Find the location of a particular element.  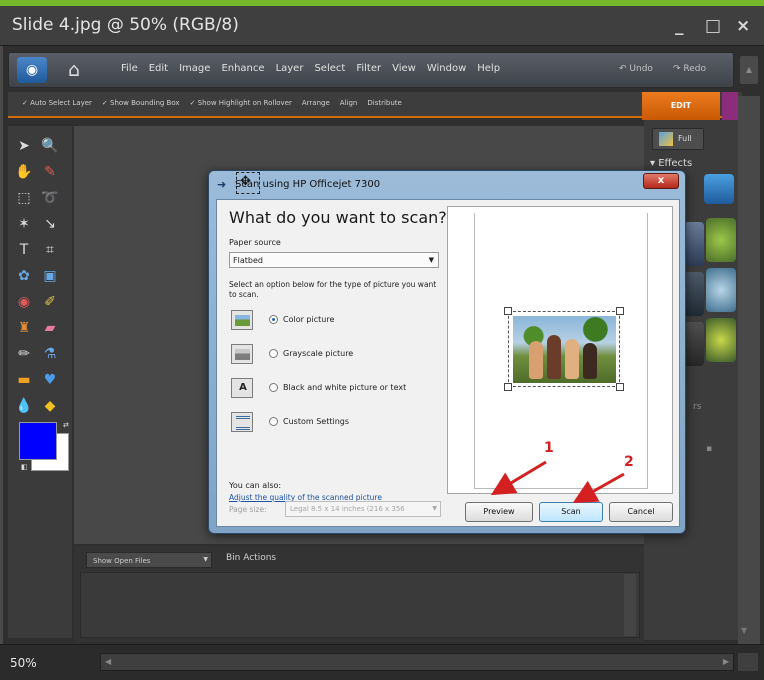

step-1-label: 1 is located at coordinates (549, 448).